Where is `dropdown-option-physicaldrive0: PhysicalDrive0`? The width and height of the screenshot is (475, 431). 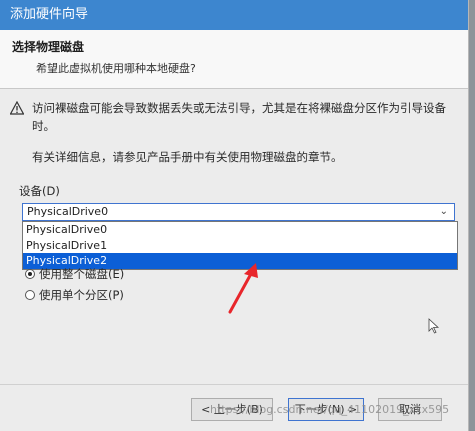
dropdown-option-physicaldrive0: PhysicalDrive0 is located at coordinates (240, 230).